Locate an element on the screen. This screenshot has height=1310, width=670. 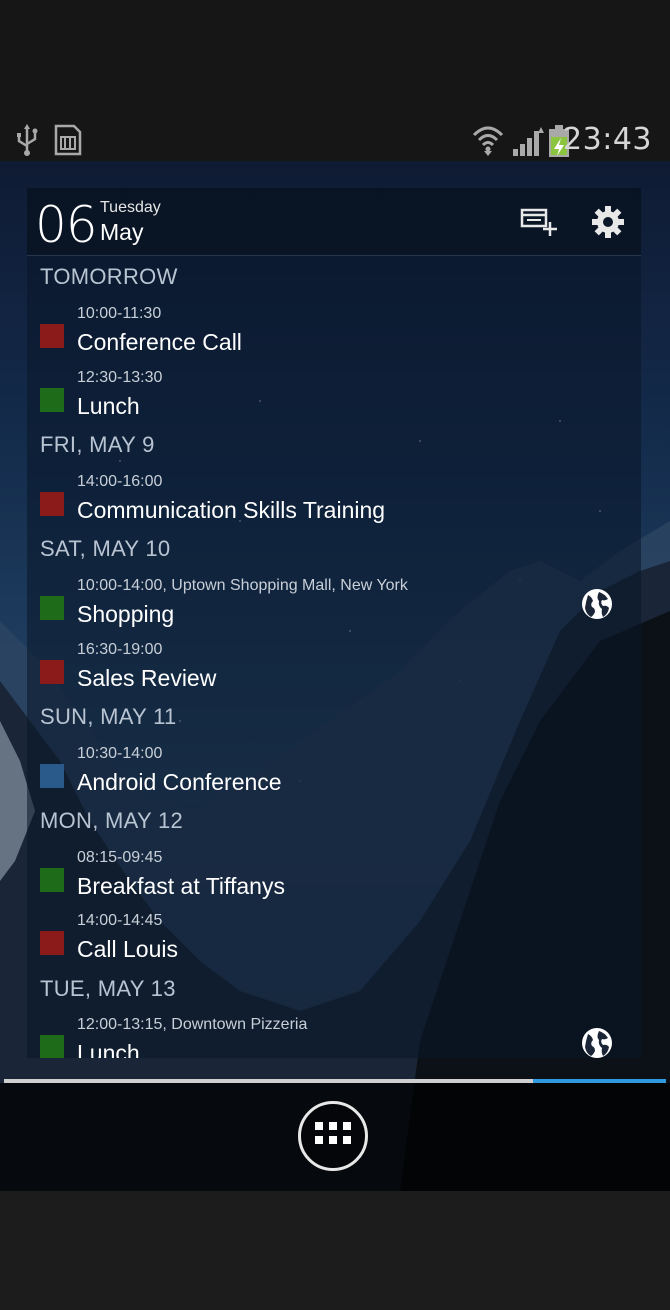
day-header-mon-may-12: MON, MAY 12 is located at coordinates (112, 820).